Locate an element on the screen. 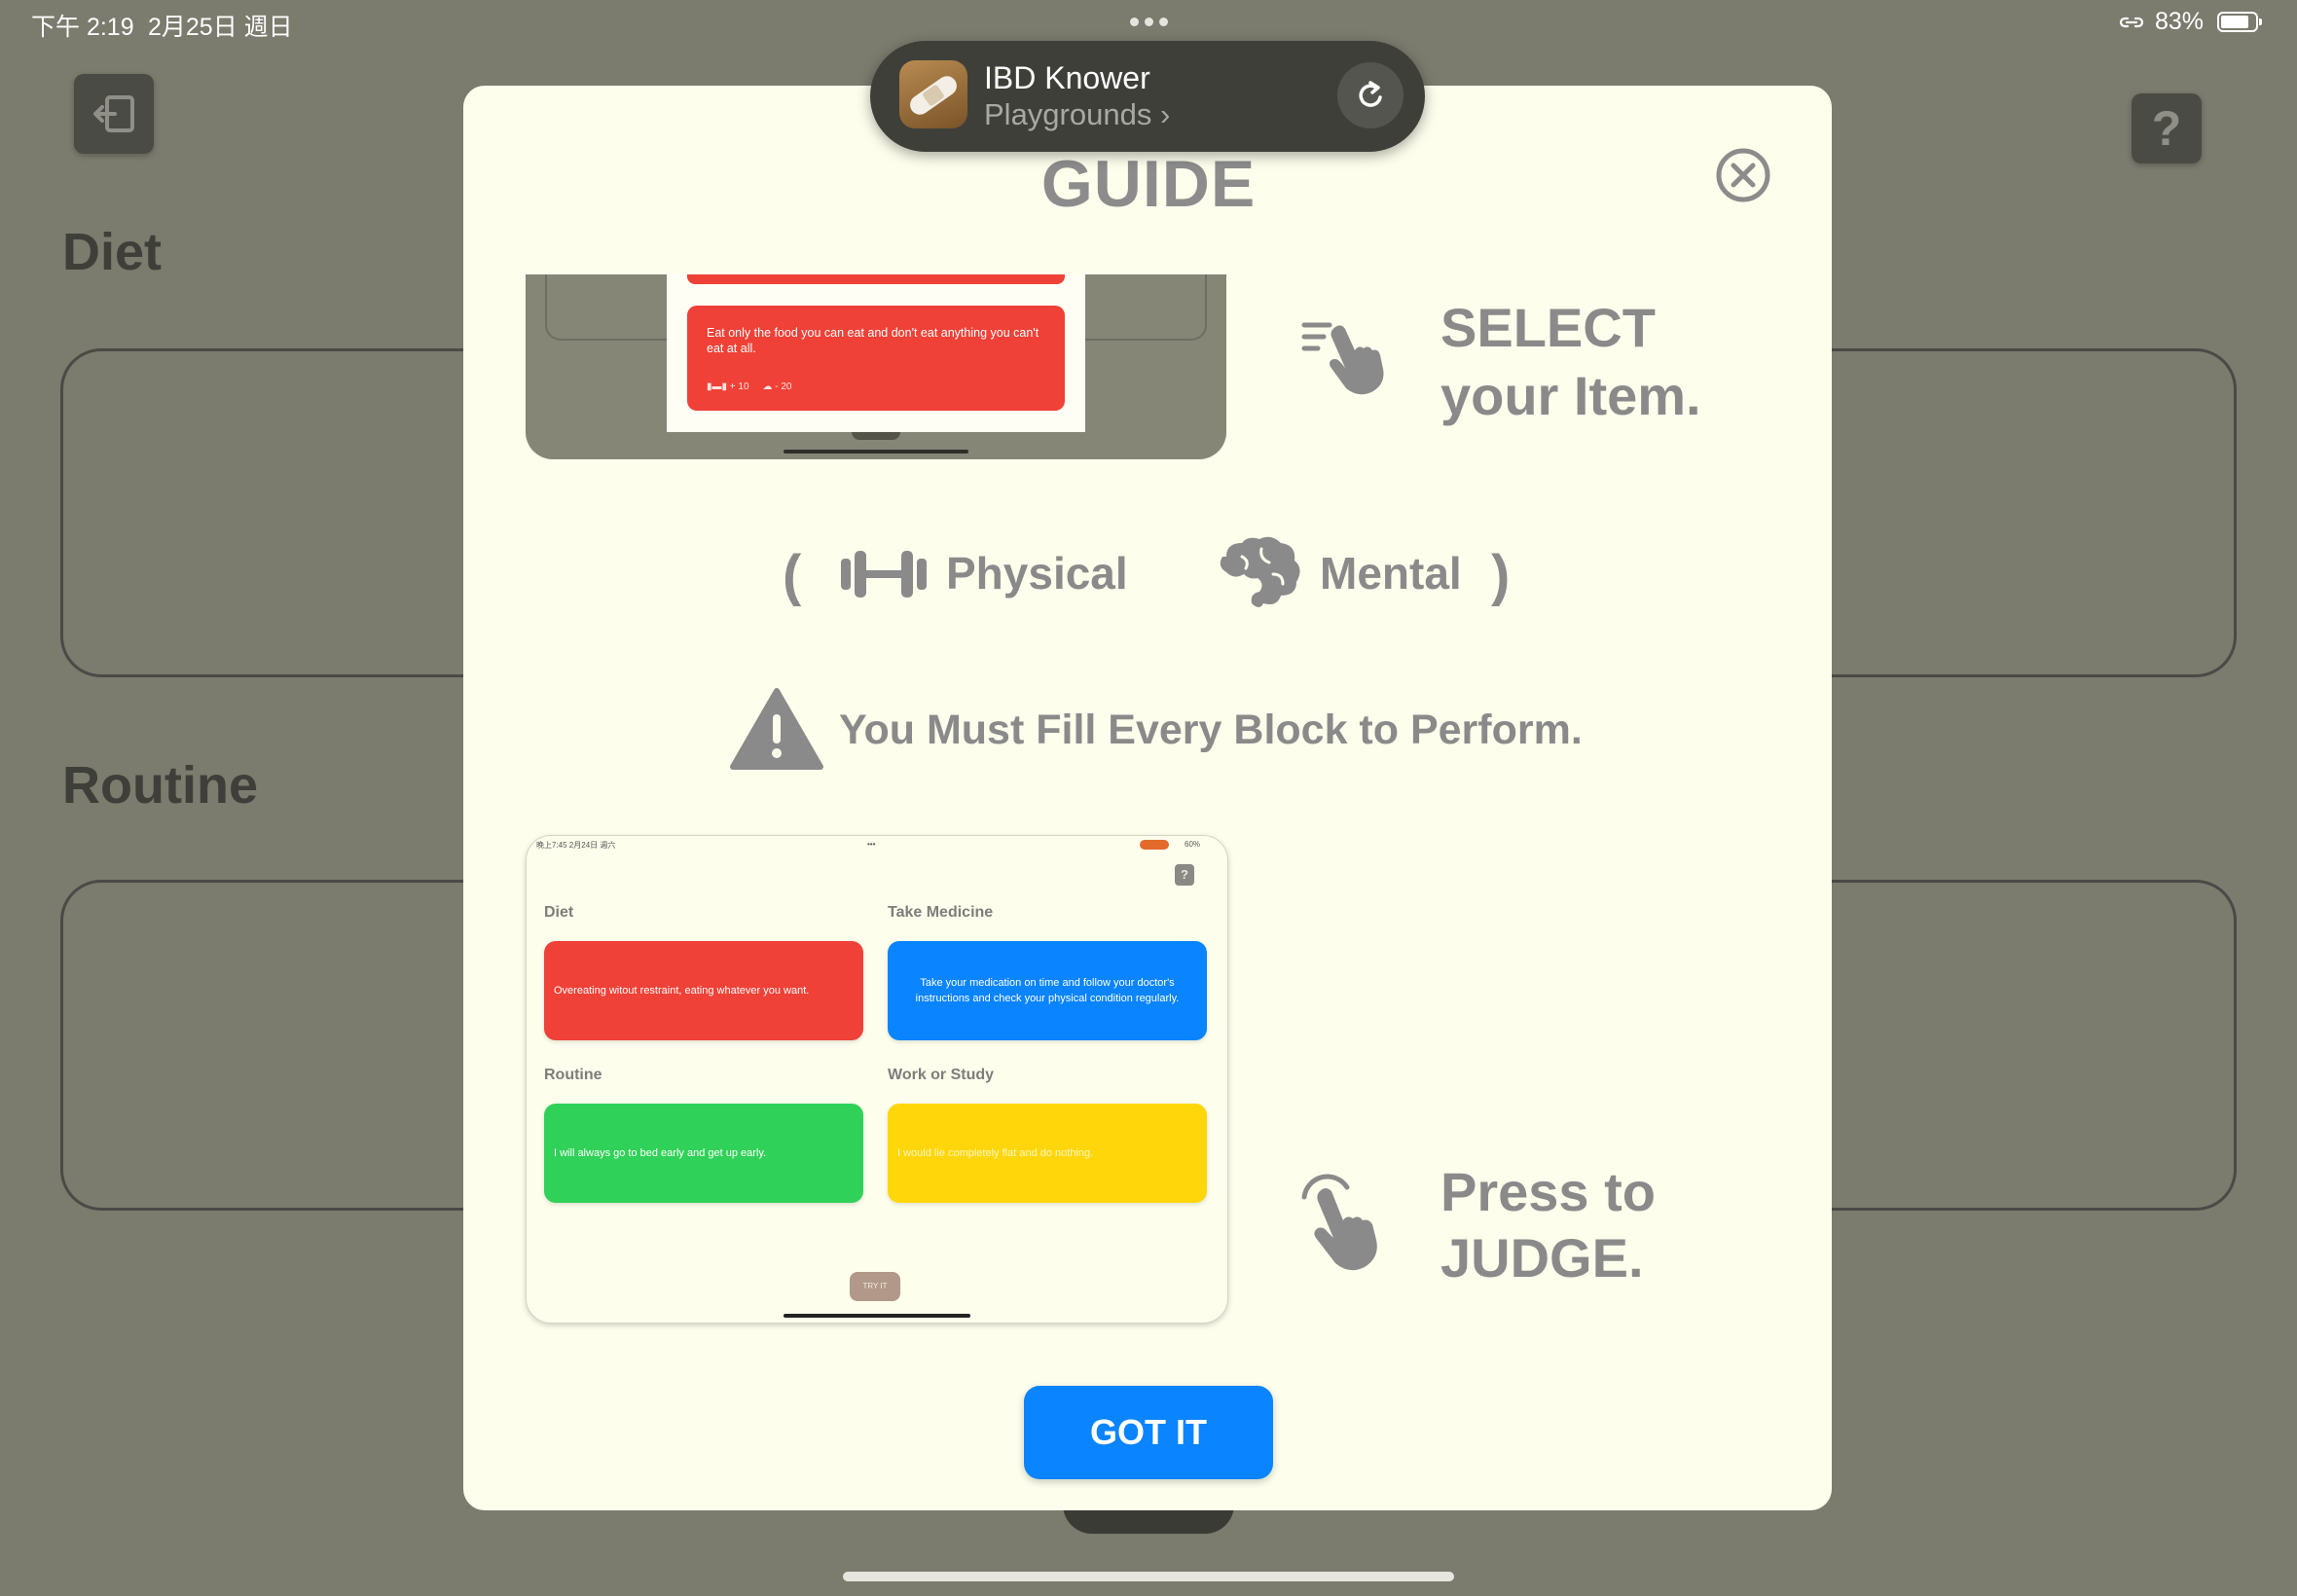 Image resolution: width=2297 pixels, height=1596 pixels. dumbbell-icon: ▮▬▮ is located at coordinates (717, 386).